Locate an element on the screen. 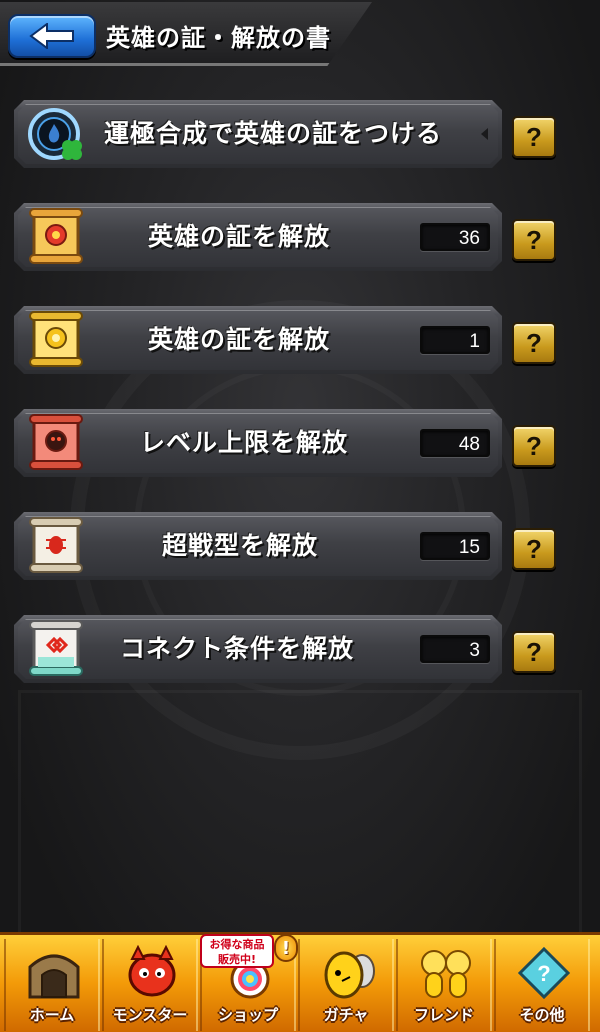  chevron-left-icon is located at coordinates (484, 134).